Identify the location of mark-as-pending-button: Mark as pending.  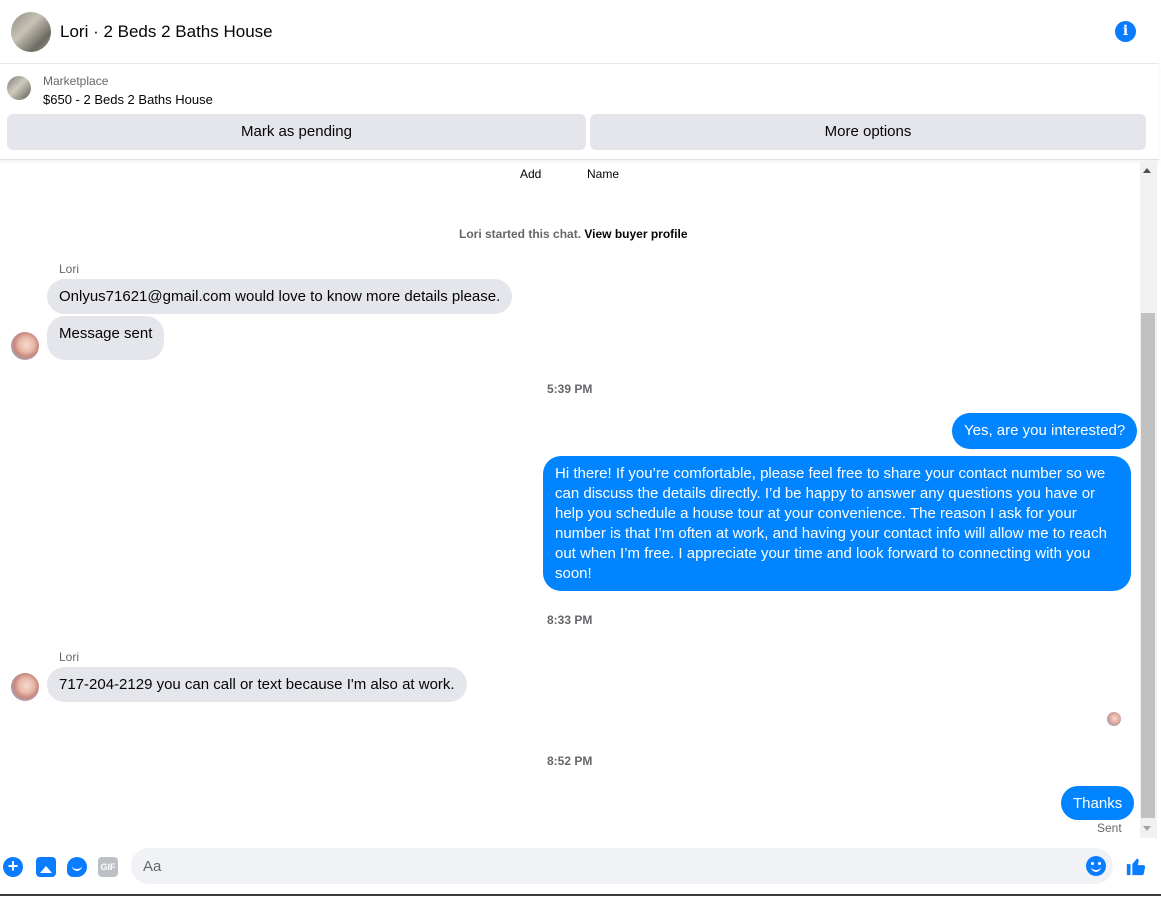
(296, 132).